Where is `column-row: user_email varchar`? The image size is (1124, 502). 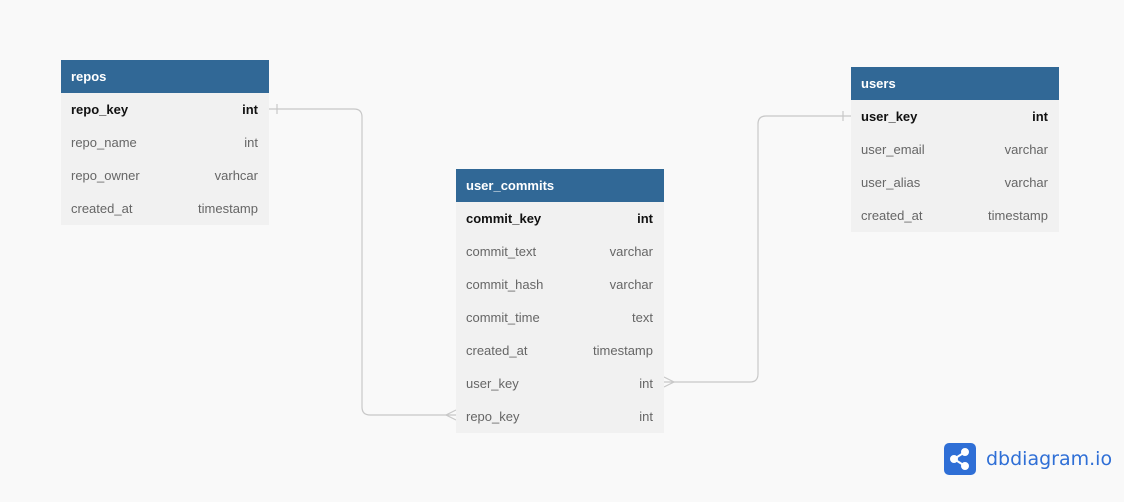
column-row: user_email varchar is located at coordinates (955, 149).